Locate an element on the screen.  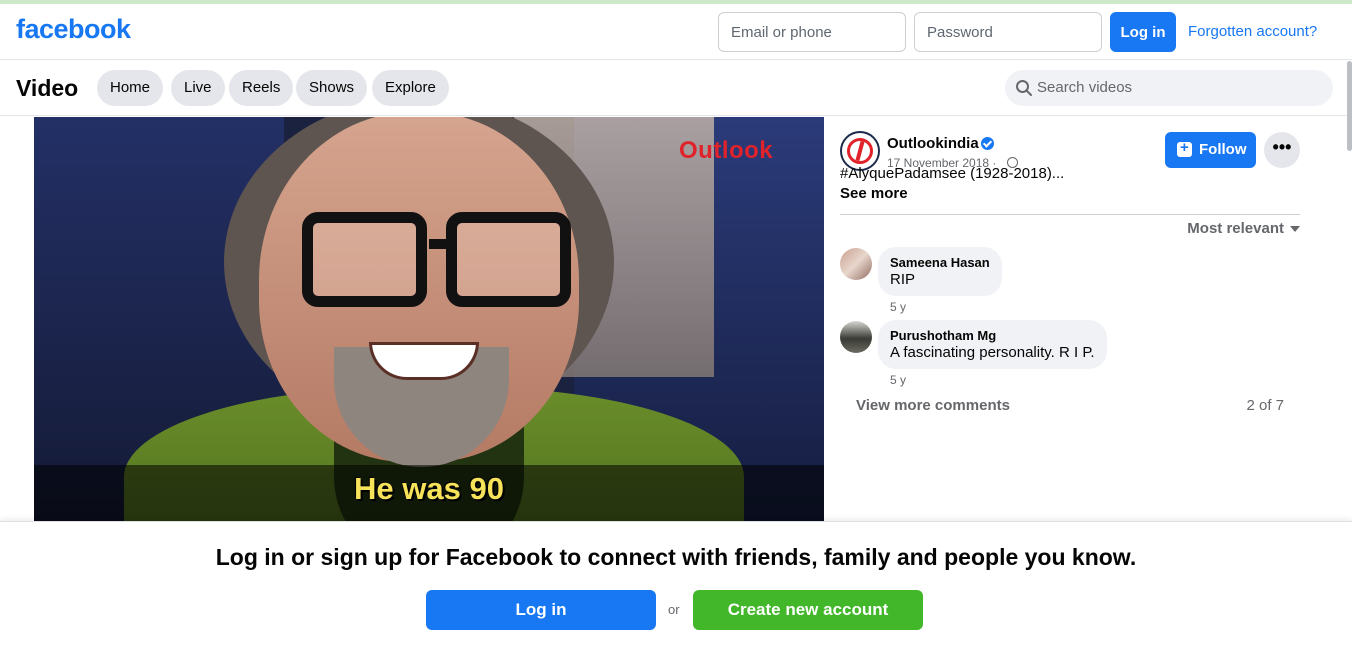
search-icon is located at coordinates (1024, 88).